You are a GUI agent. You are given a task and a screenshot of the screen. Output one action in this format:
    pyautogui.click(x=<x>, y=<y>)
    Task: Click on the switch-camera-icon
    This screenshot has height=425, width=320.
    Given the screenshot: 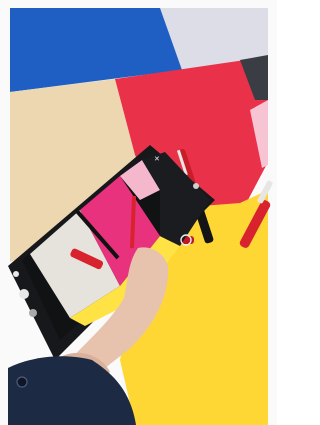 What is the action you would take?
    pyautogui.click(x=16, y=274)
    